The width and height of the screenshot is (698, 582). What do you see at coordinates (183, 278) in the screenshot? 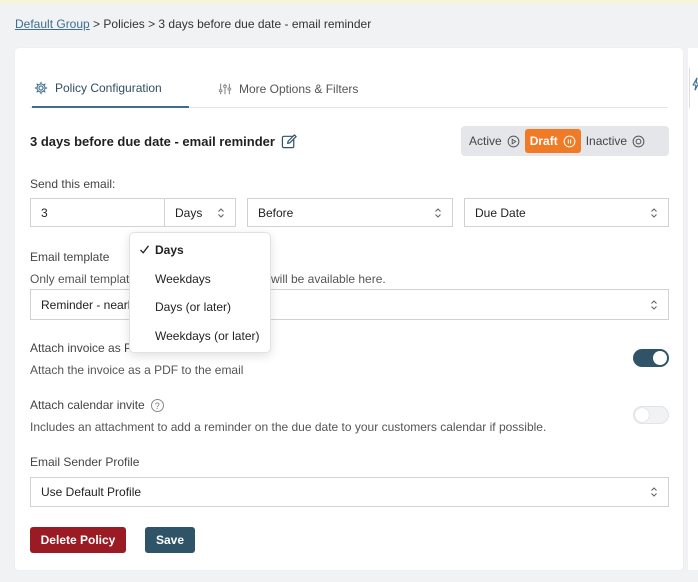
I see `unit-option-label: Weekdays` at bounding box center [183, 278].